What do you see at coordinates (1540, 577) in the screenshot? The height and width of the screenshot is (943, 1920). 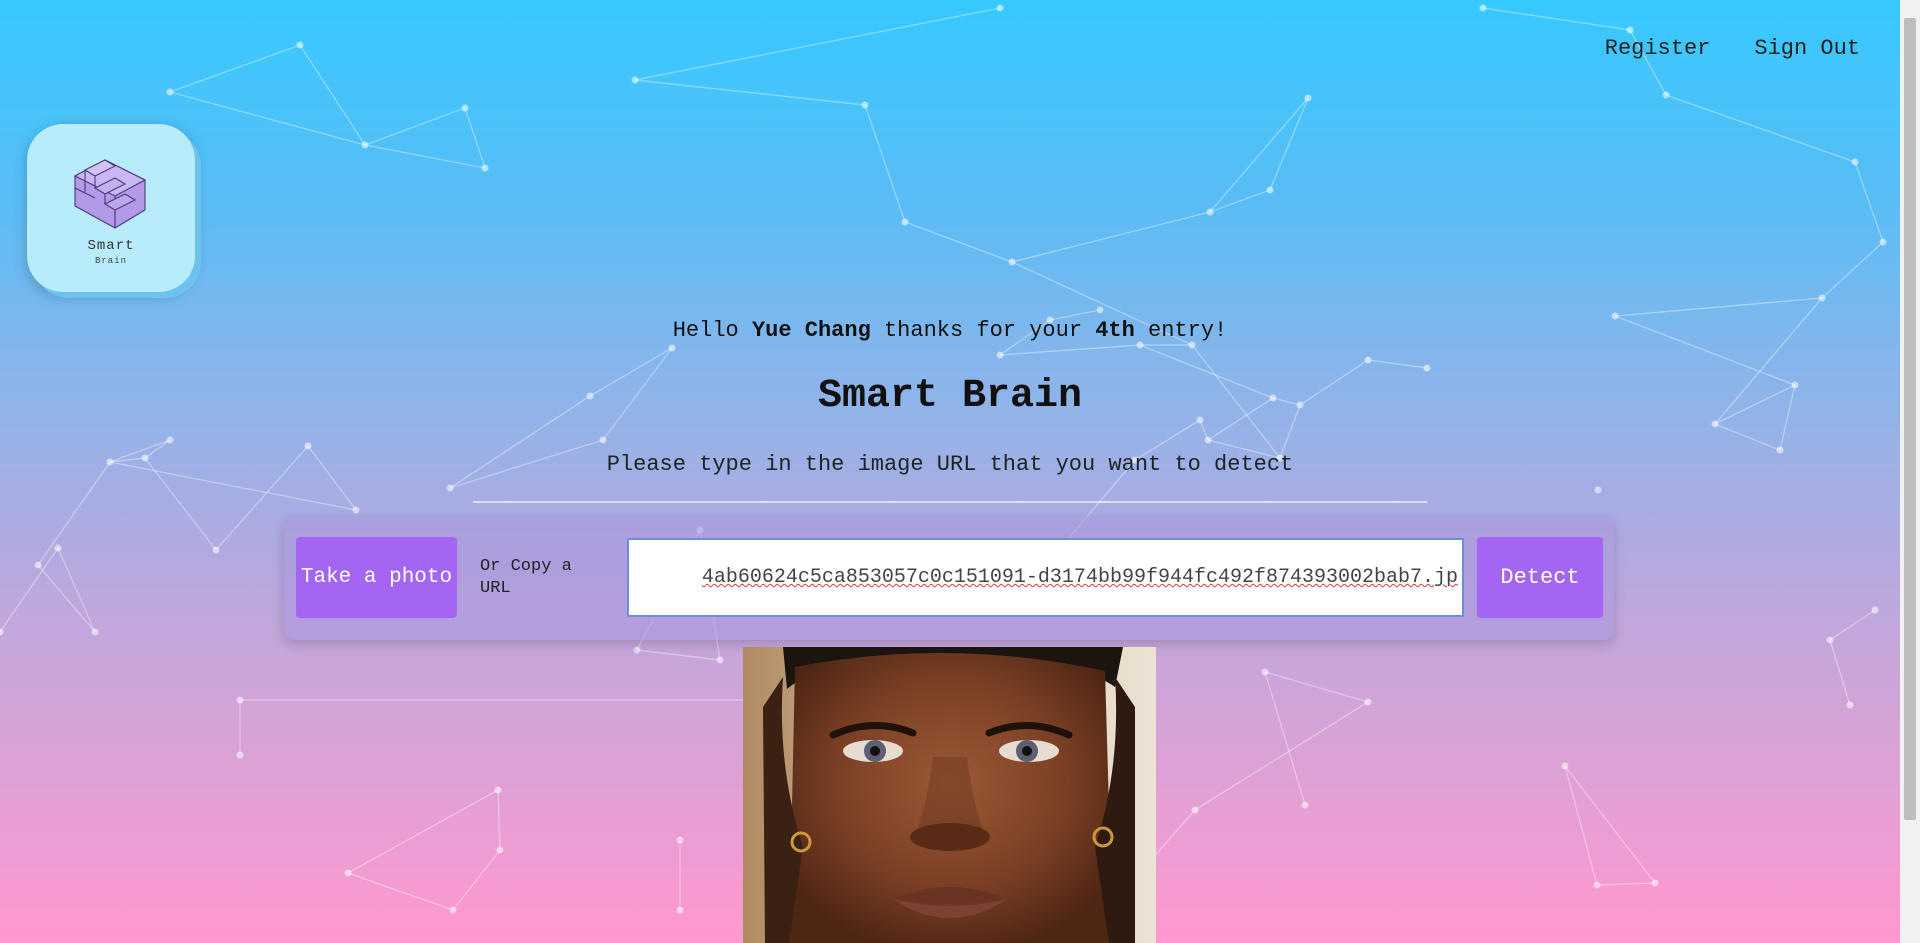 I see `detect-button: Detect` at bounding box center [1540, 577].